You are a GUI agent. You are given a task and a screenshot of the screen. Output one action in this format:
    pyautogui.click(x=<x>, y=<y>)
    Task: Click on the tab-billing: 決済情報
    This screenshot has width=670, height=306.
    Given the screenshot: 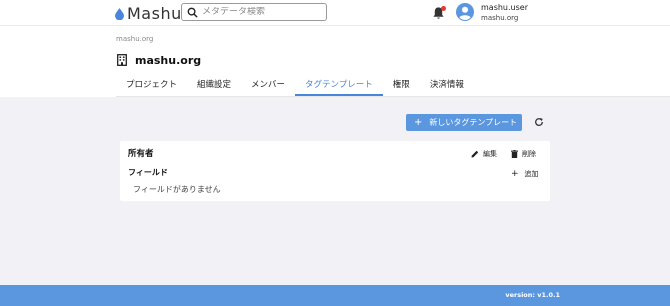 What is the action you would take?
    pyautogui.click(x=447, y=85)
    